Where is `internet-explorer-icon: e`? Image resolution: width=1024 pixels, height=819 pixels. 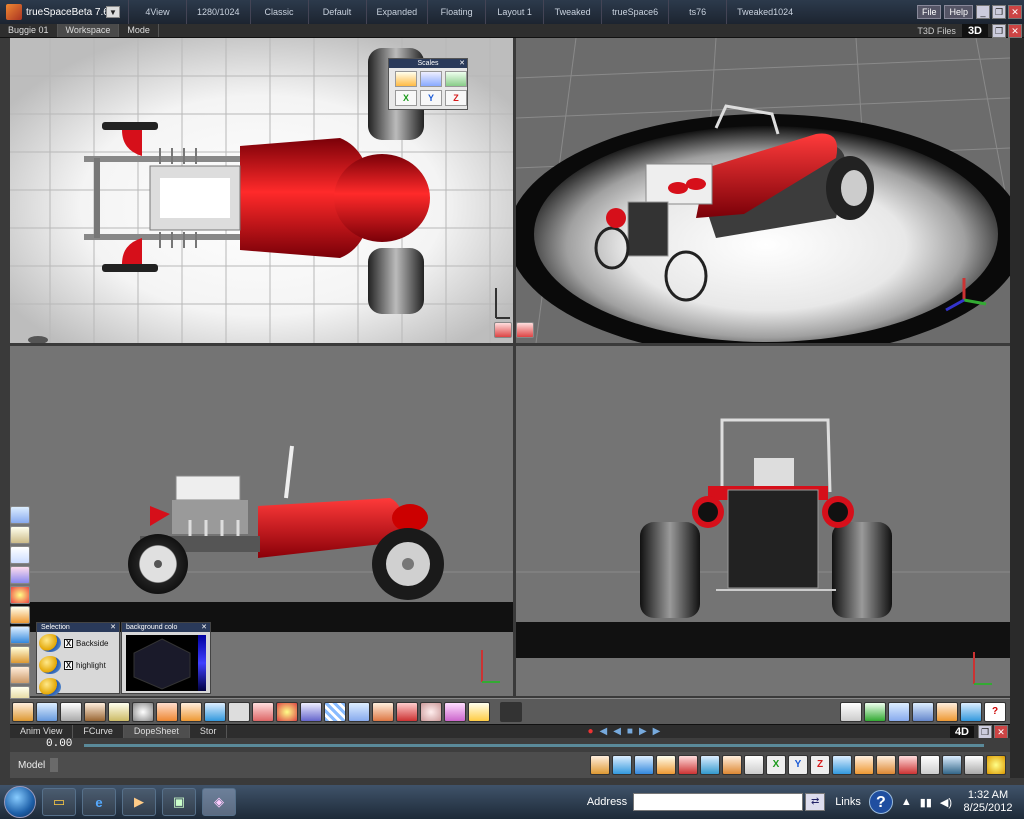
internet-explorer-icon: e is located at coordinates (99, 802).